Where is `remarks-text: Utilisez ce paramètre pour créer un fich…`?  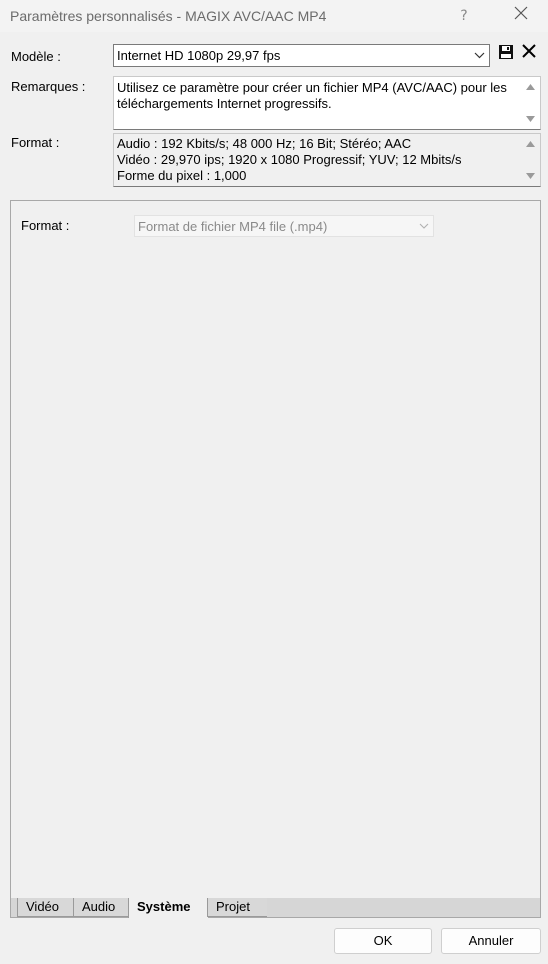 remarks-text: Utilisez ce paramètre pour créer un fich… is located at coordinates (312, 95).